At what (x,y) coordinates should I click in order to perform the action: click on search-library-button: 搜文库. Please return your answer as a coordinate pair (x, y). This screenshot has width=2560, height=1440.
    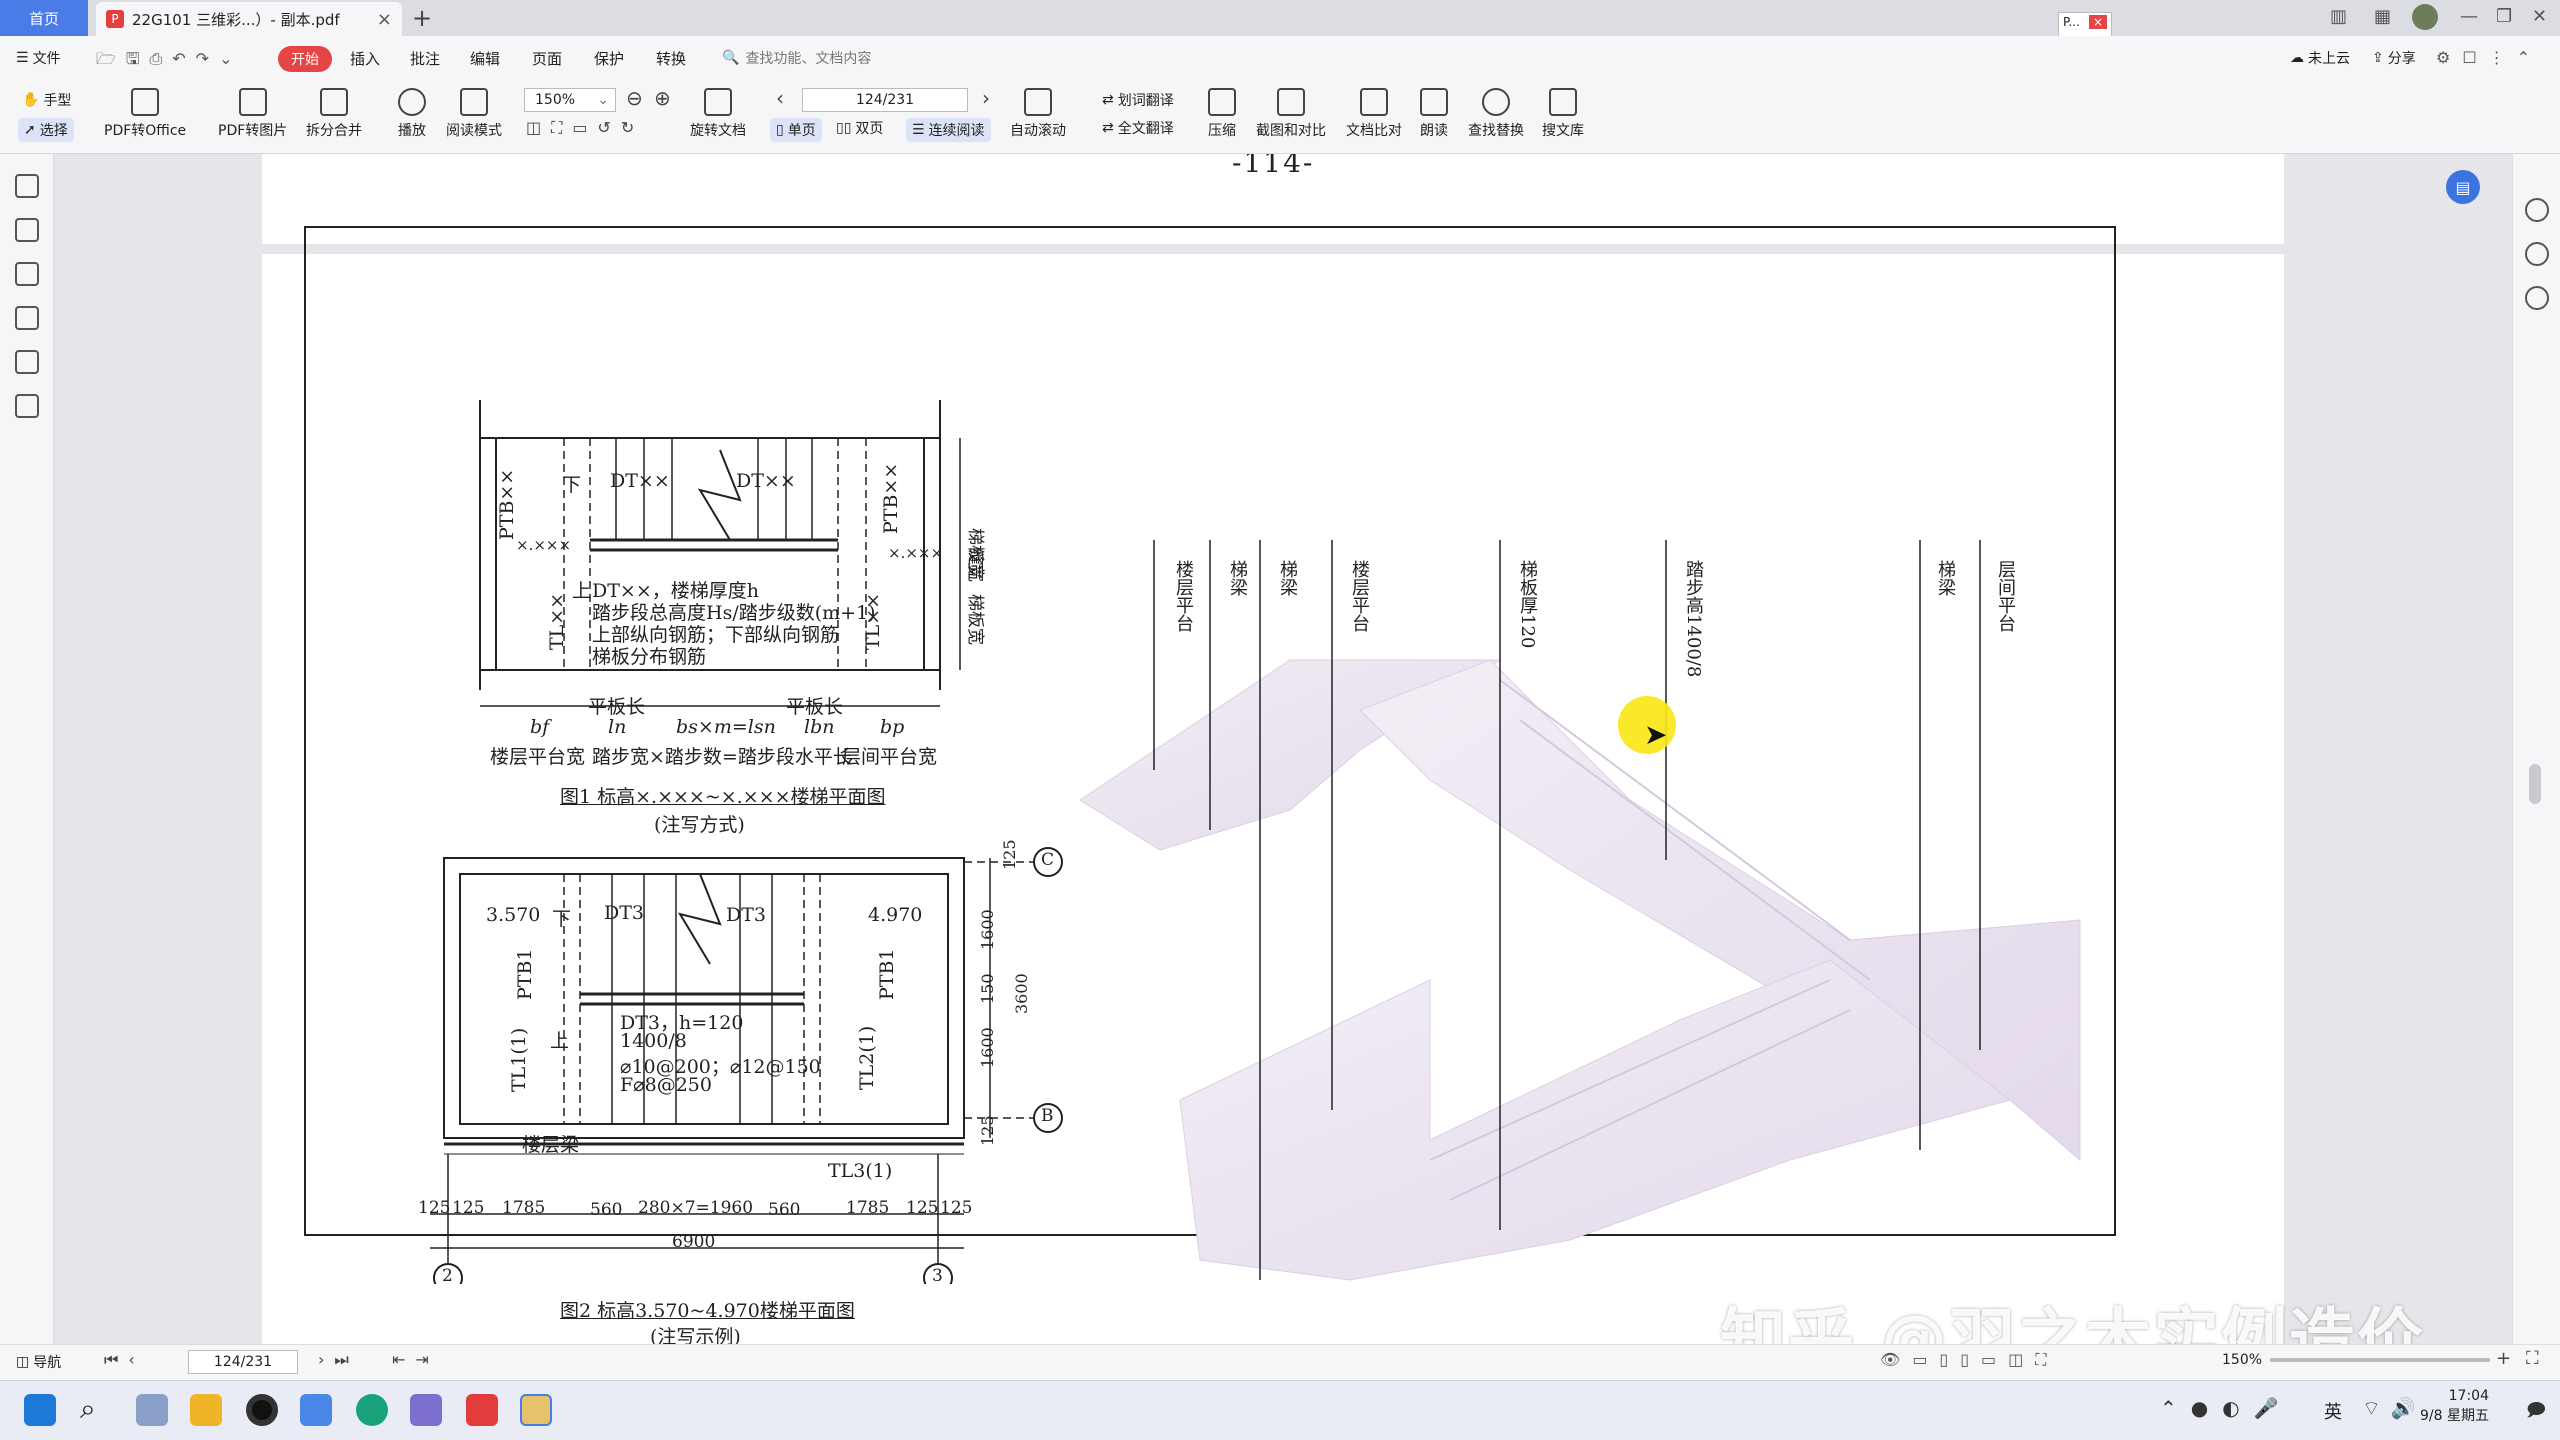
    Looking at the image, I should click on (1563, 114).